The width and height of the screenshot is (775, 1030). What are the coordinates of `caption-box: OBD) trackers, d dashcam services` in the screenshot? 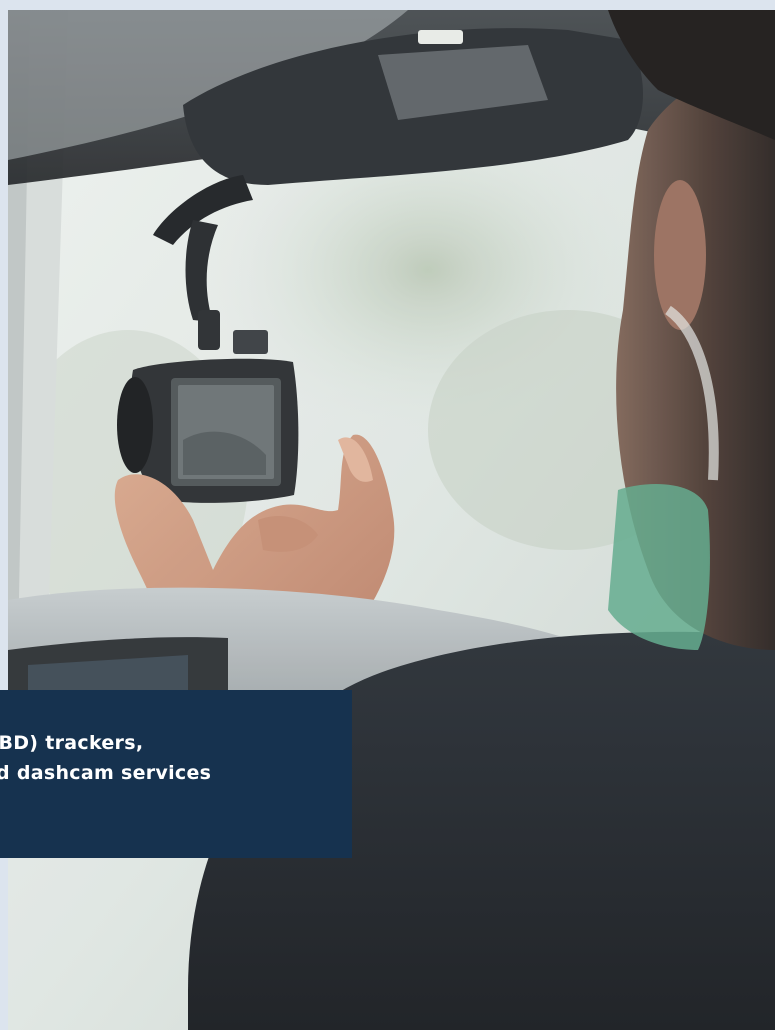 It's located at (176, 774).